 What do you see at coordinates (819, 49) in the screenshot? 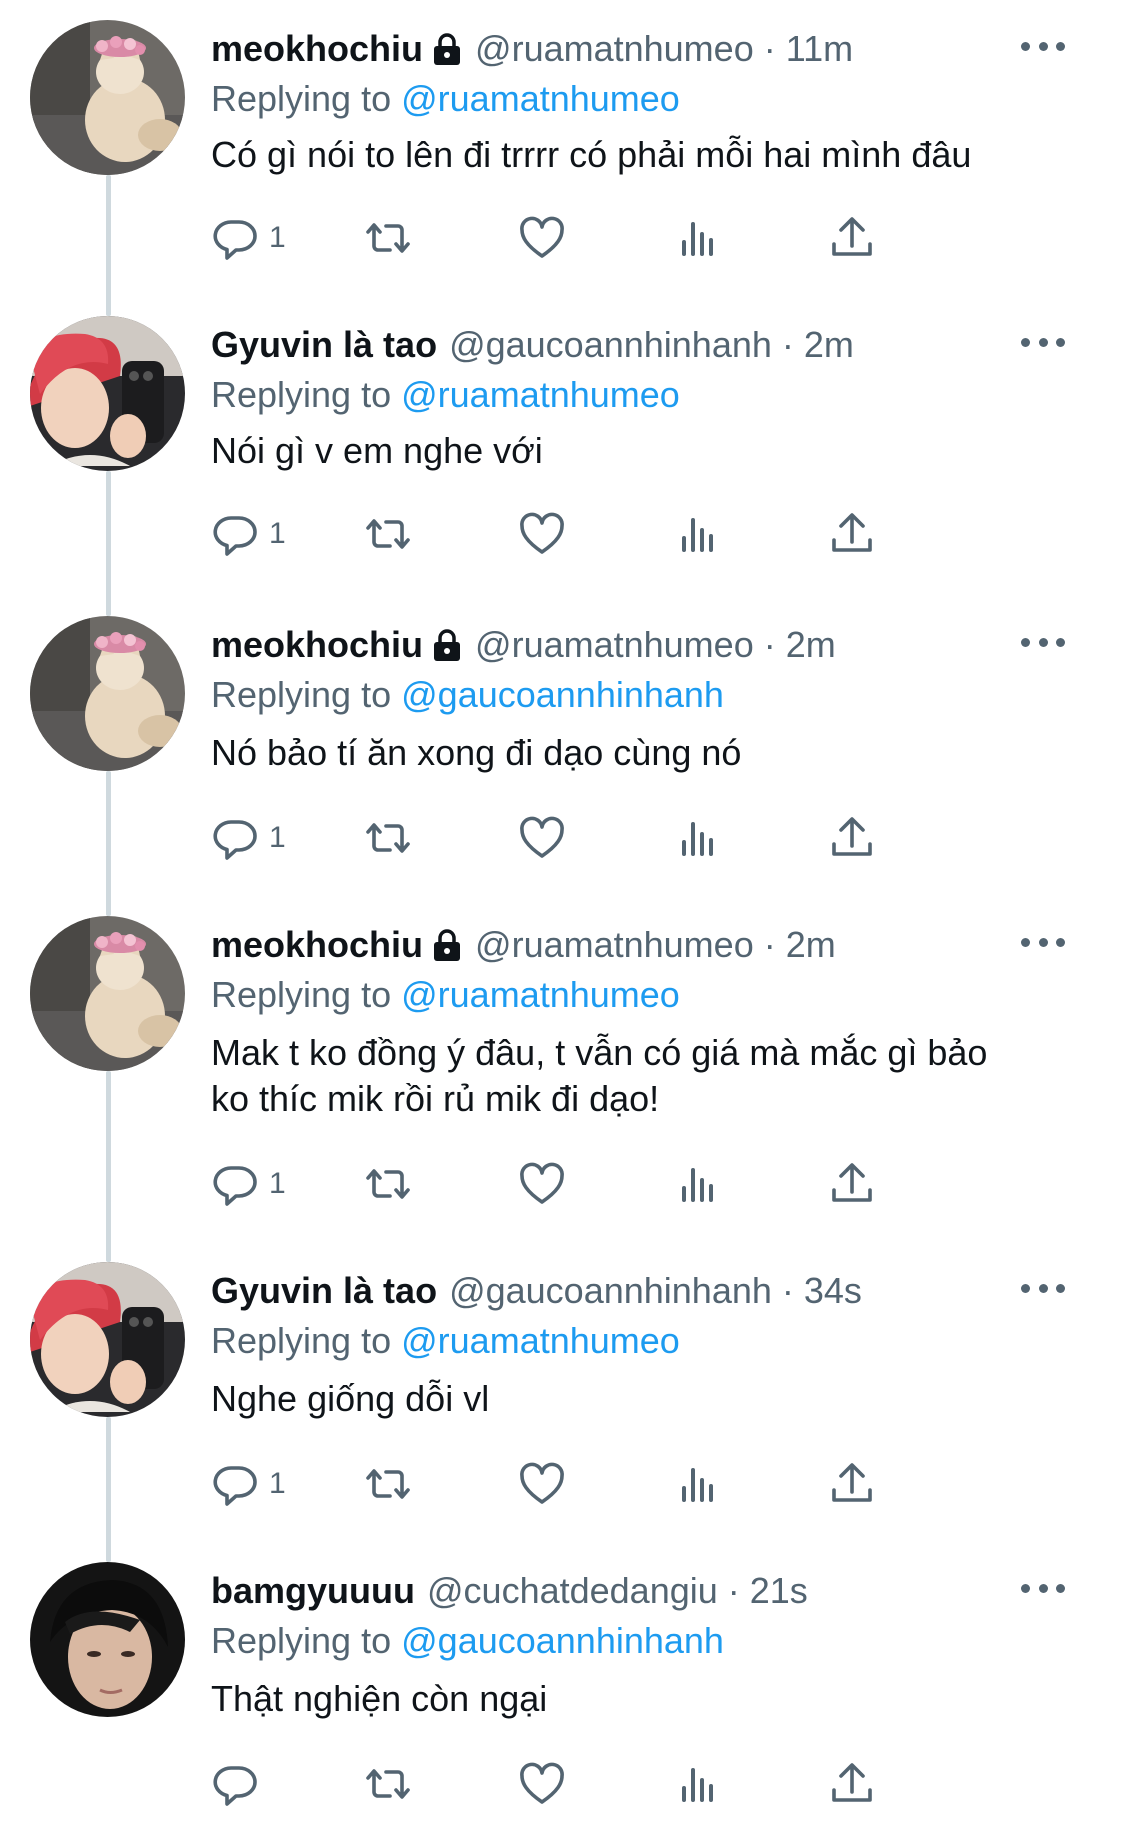
I see `timestamp: 11m` at bounding box center [819, 49].